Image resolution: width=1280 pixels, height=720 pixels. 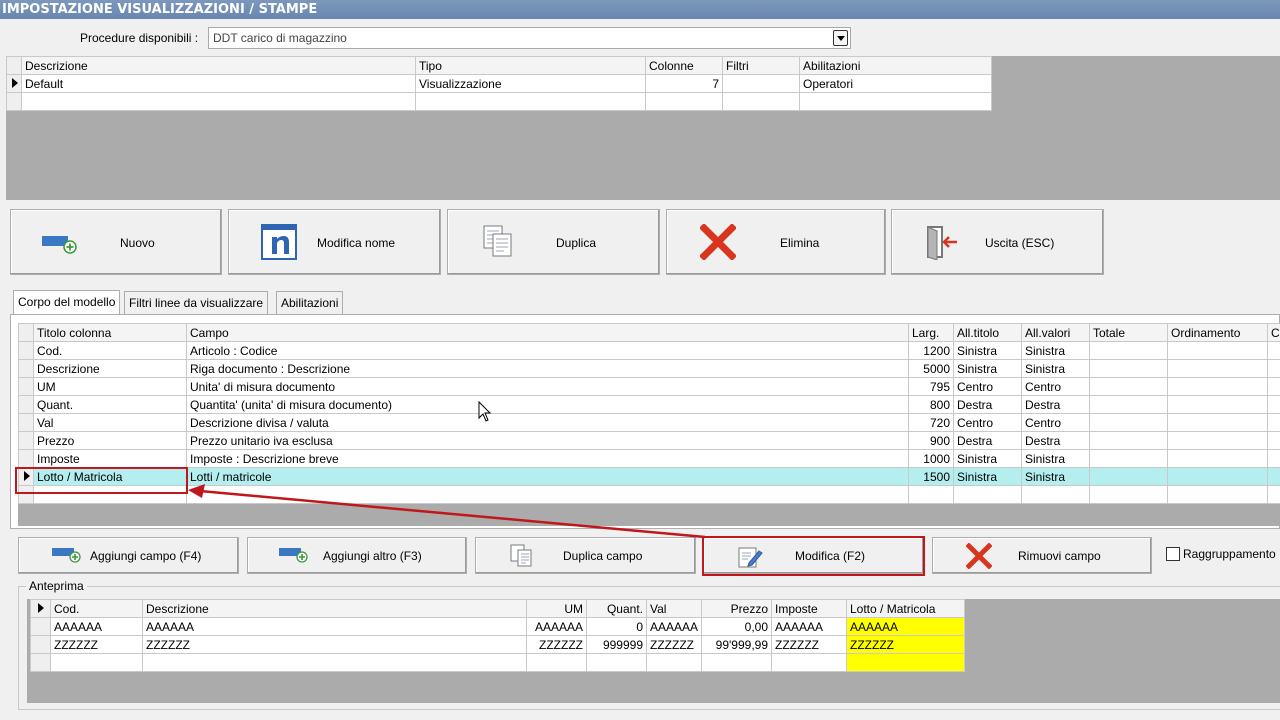 What do you see at coordinates (110, 368) in the screenshot?
I see `cell: Descrizione` at bounding box center [110, 368].